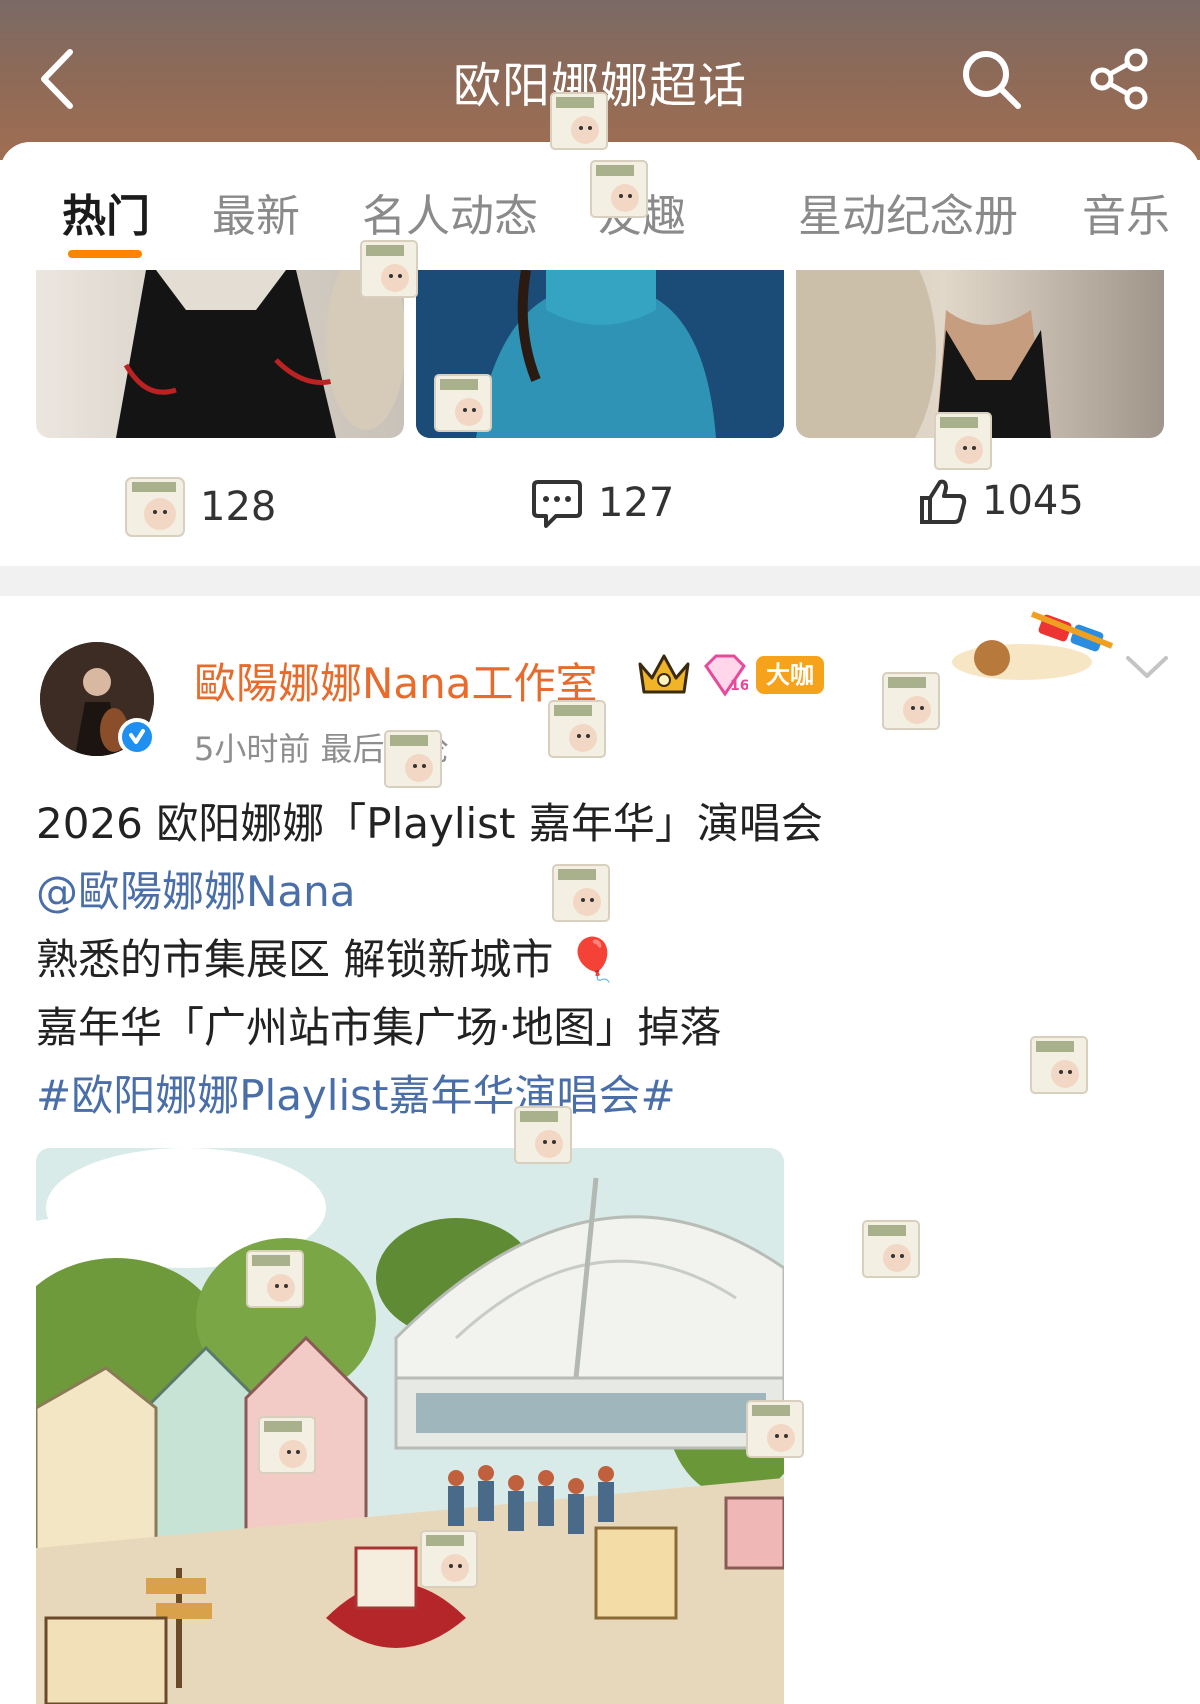 This screenshot has width=1200, height=1704. Describe the element at coordinates (636, 503) in the screenshot. I see `comment-count: 127` at that location.